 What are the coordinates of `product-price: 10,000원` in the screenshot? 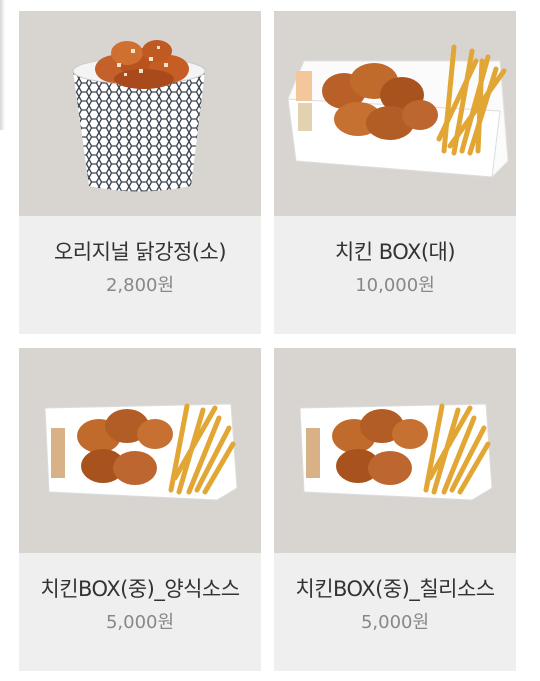 It's located at (395, 285).